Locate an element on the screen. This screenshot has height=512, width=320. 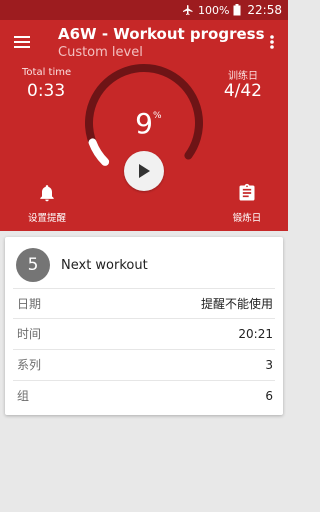
card-title: Next workout is located at coordinates (104, 265).